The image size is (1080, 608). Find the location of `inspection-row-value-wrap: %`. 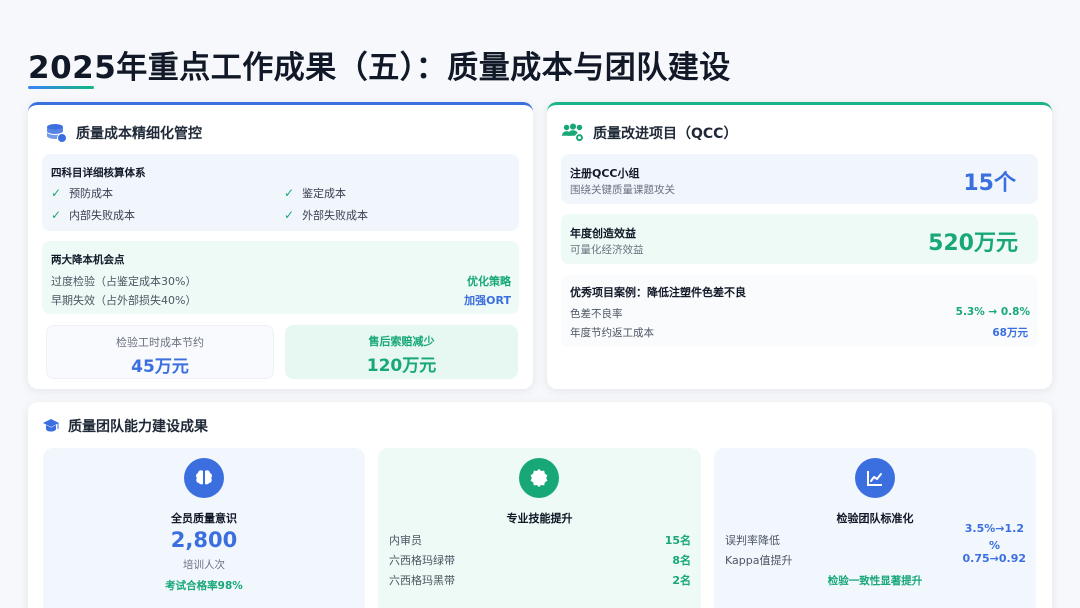

inspection-row-value-wrap: % is located at coordinates (994, 545).